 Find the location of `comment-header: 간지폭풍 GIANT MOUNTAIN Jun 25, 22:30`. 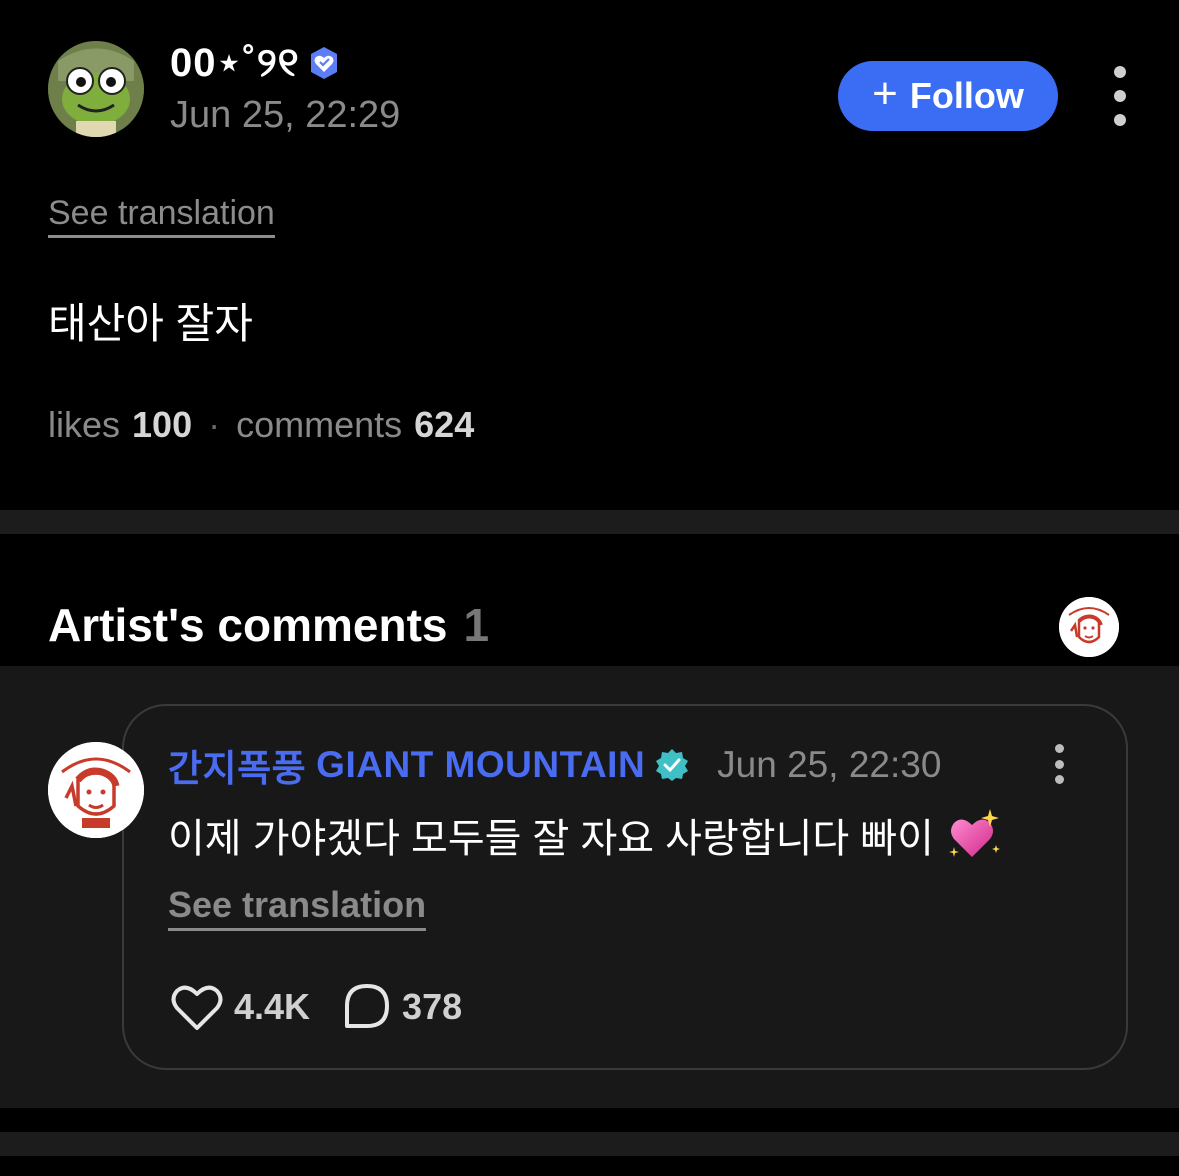

comment-header: 간지폭풍 GIANT MOUNTAIN Jun 25, 22:30 is located at coordinates (555, 765).